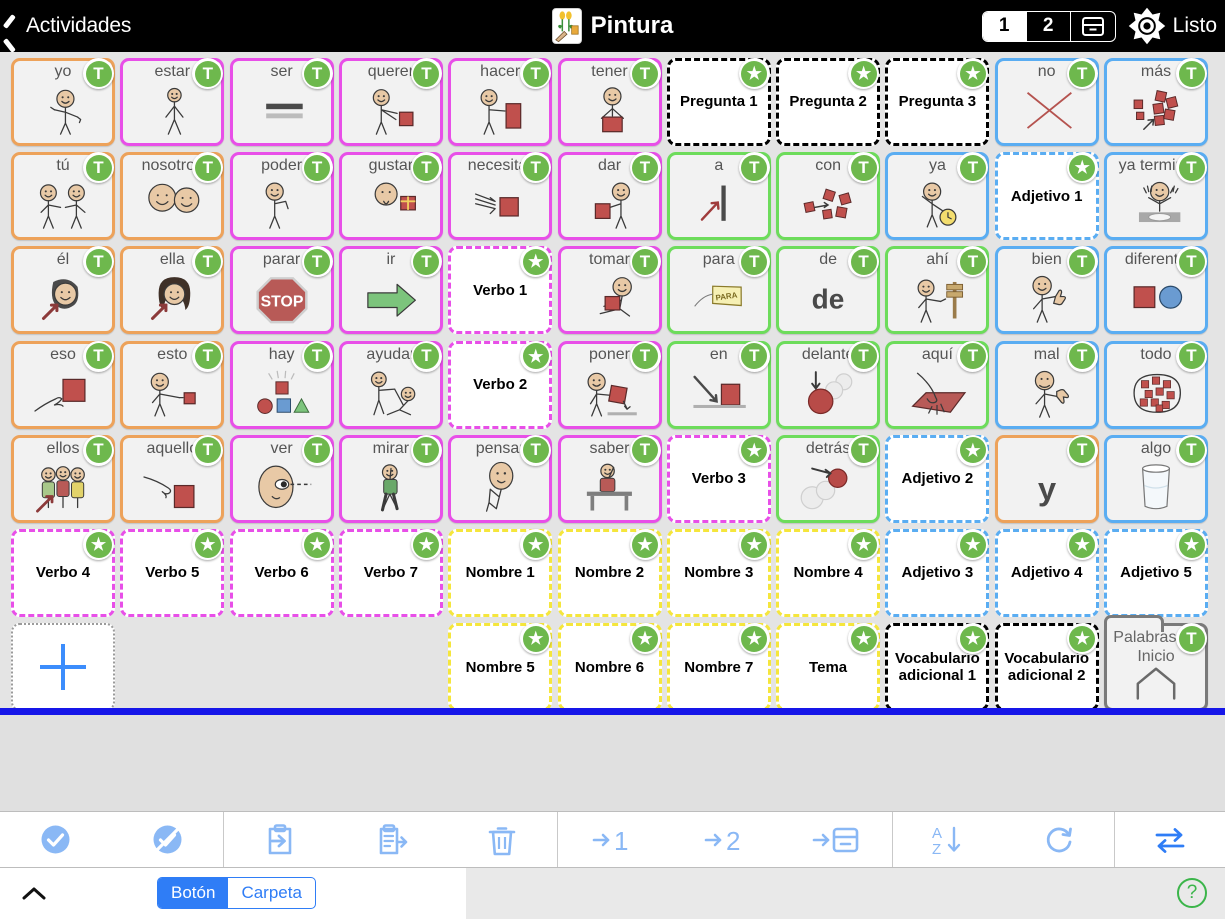  Describe the element at coordinates (828, 573) in the screenshot. I see `button-surface: Nombre 4 ★` at that location.